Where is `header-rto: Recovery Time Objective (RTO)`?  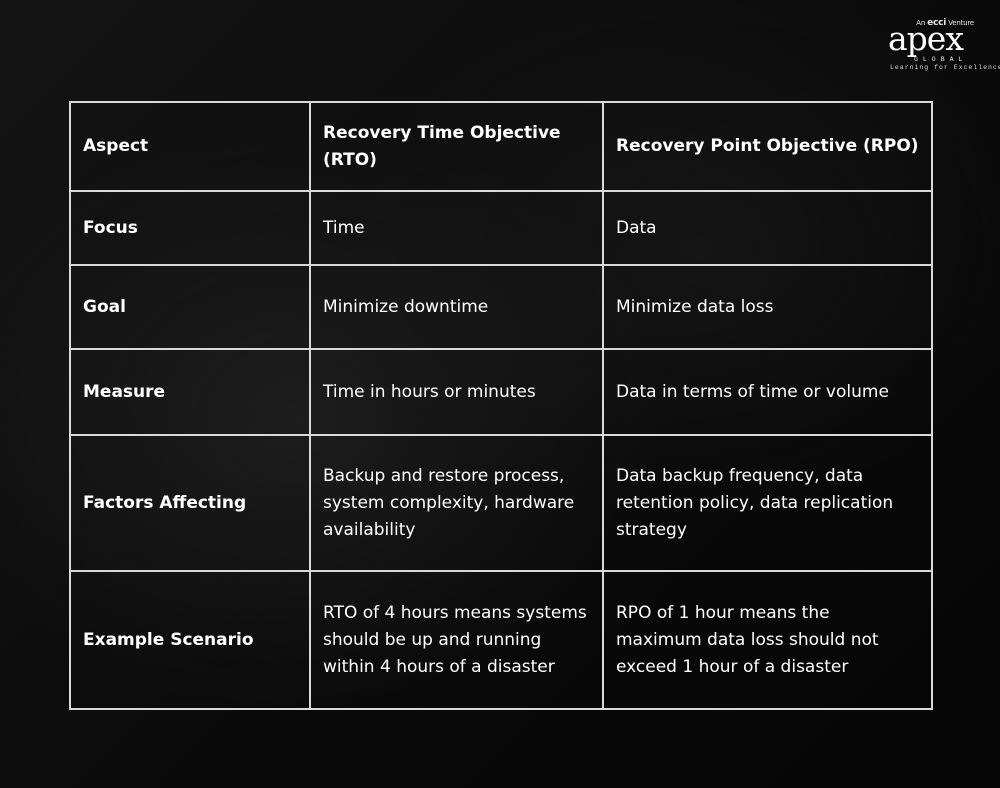 header-rto: Recovery Time Objective (RTO) is located at coordinates (456, 146).